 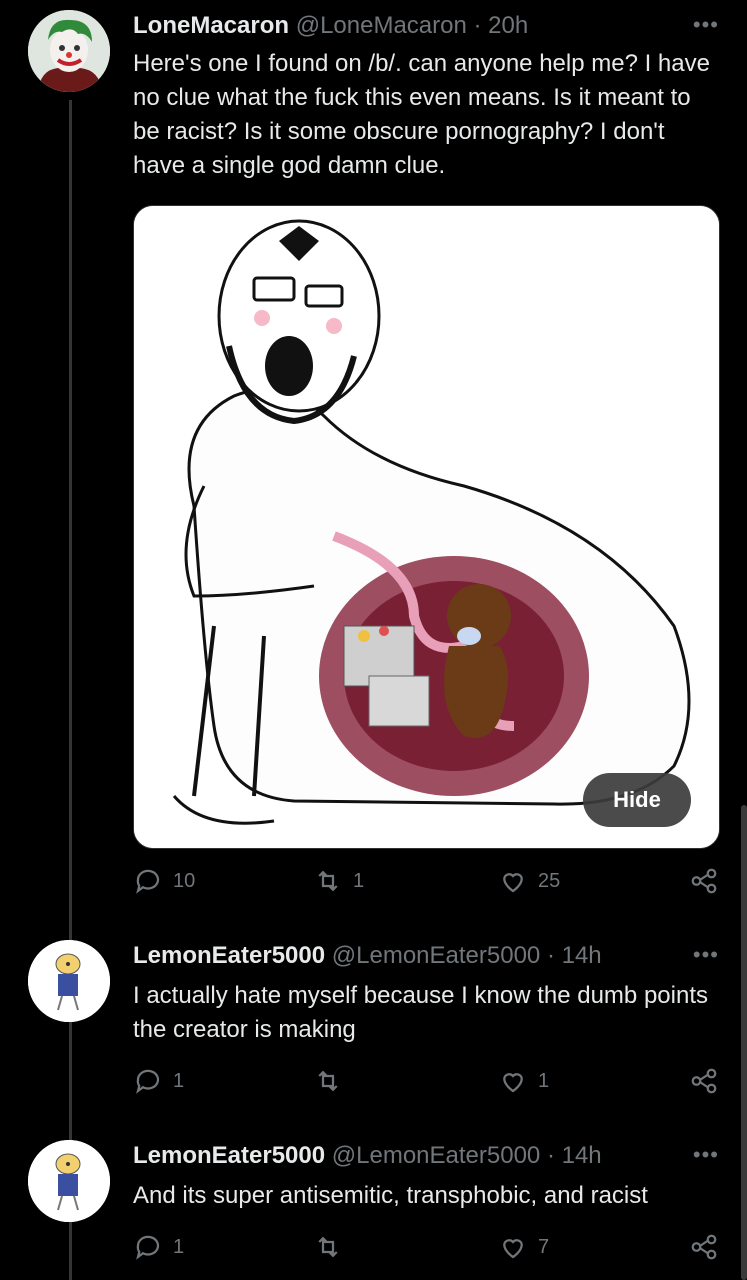 I want to click on retweet-button: 1, so click(x=338, y=881).